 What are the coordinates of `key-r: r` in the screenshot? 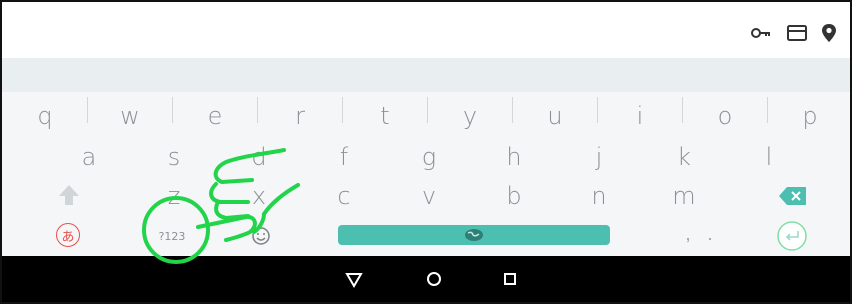 It's located at (300, 116).